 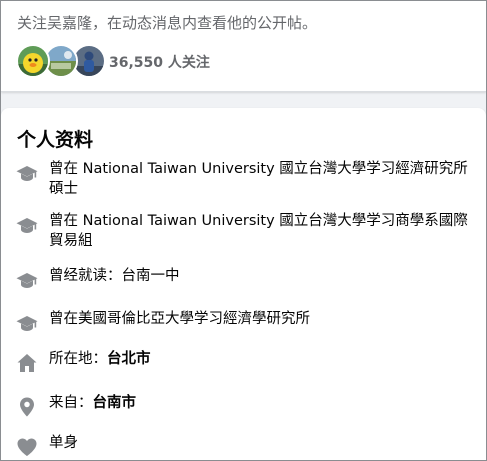 What do you see at coordinates (27, 407) in the screenshot?
I see `location-pin-icon` at bounding box center [27, 407].